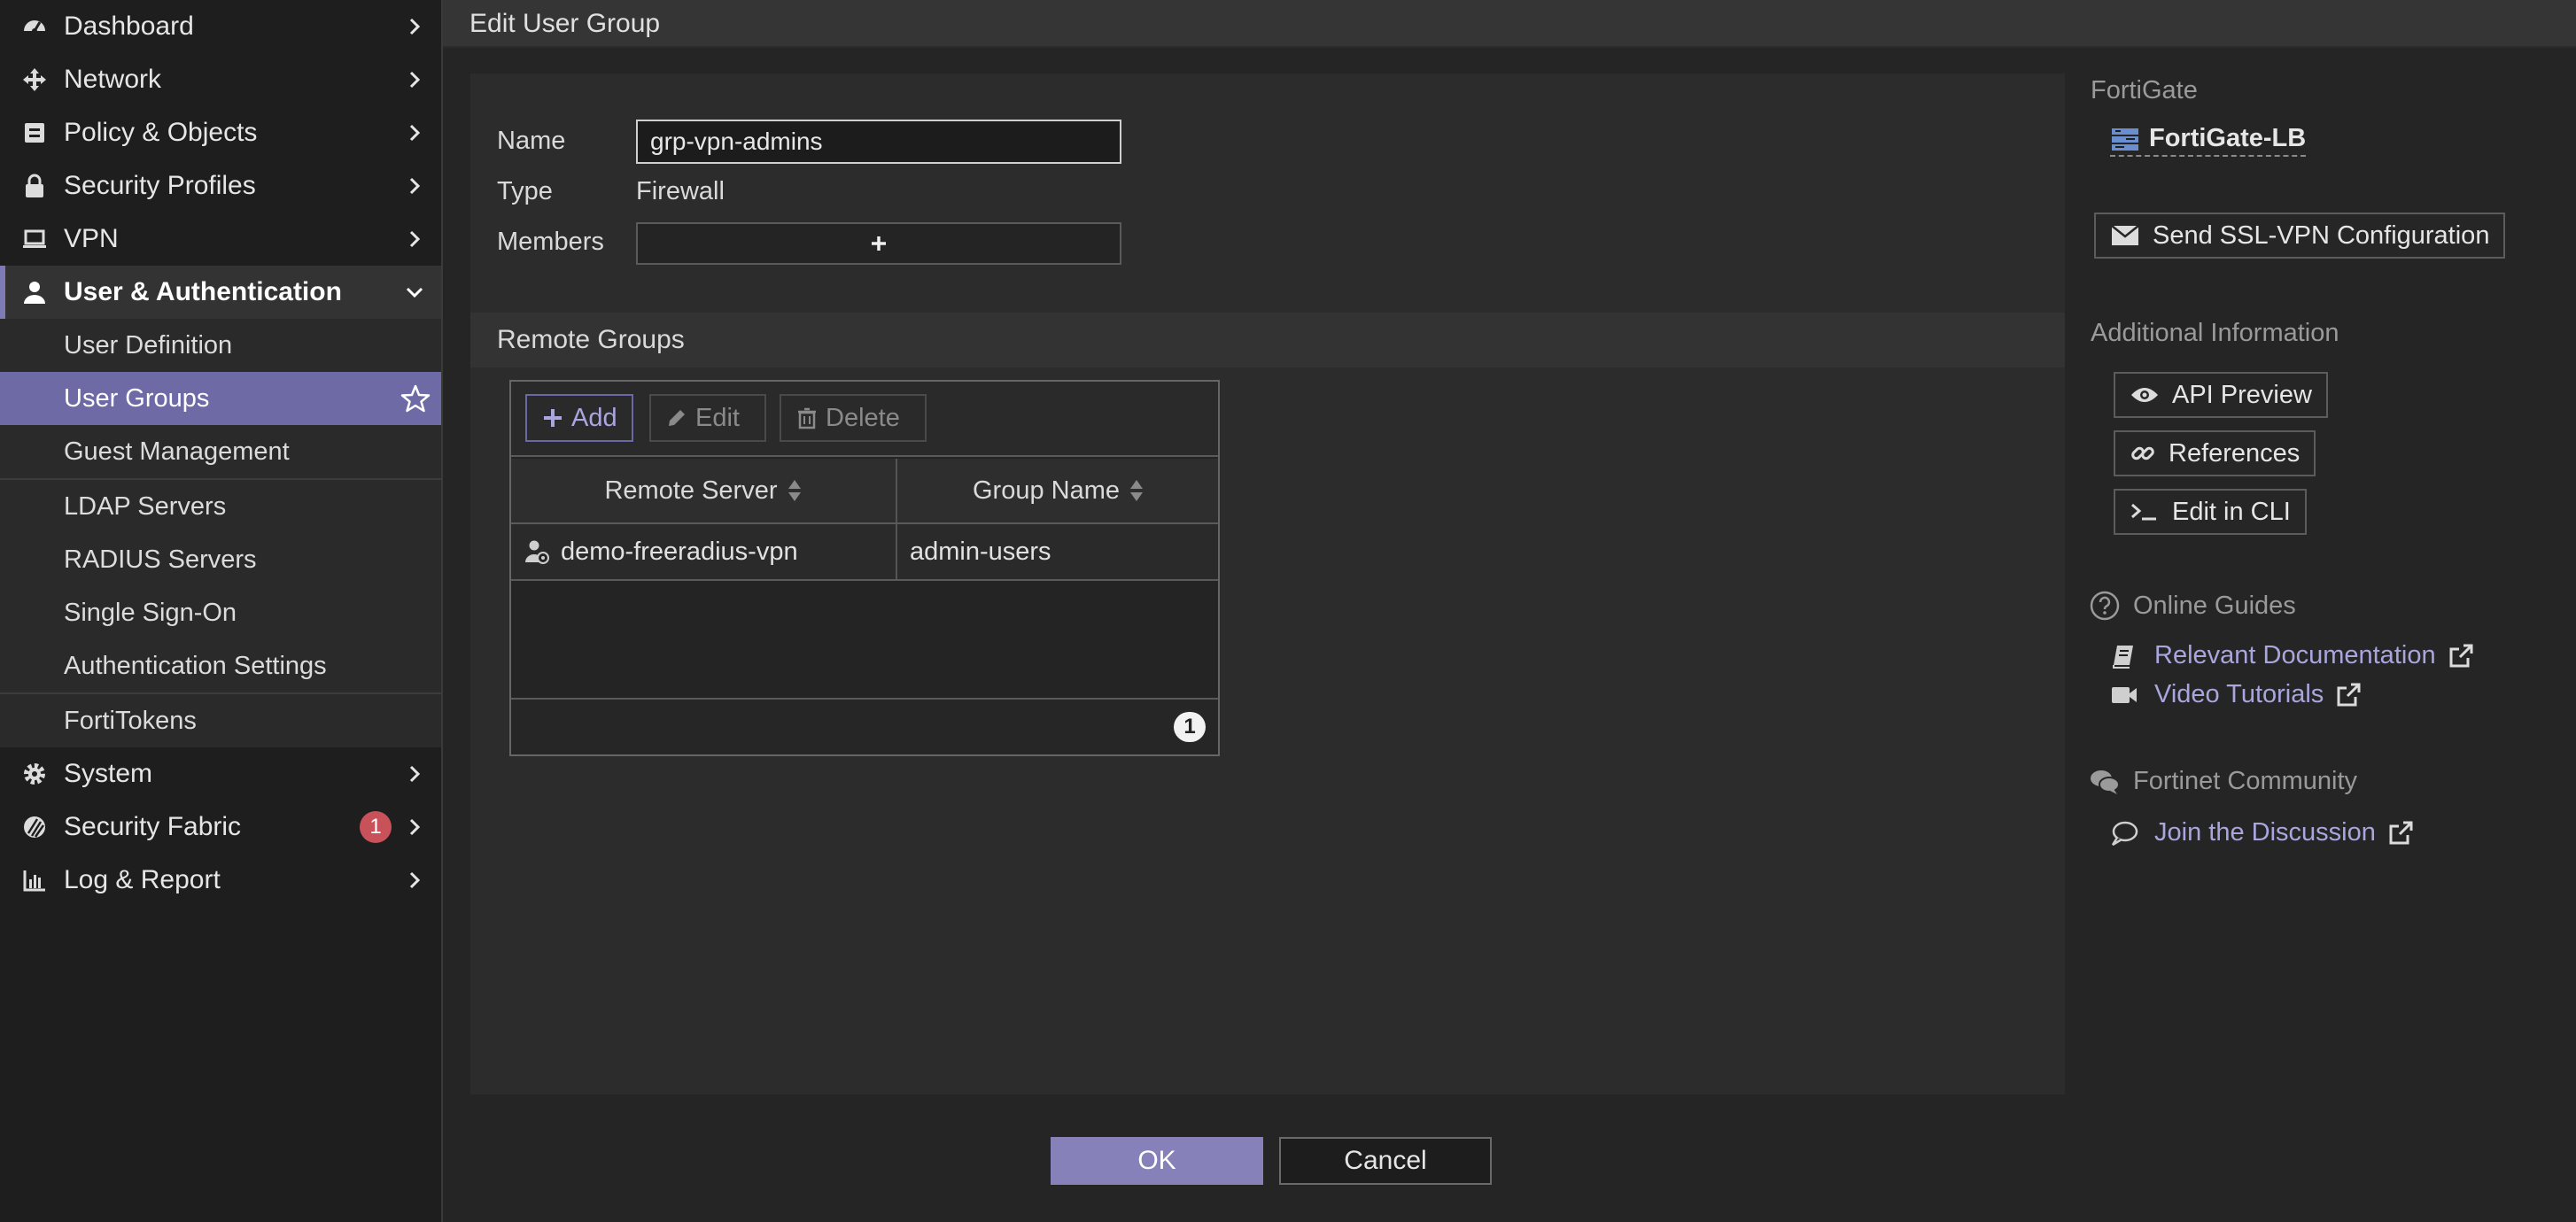  I want to click on policy-icon, so click(34, 133).